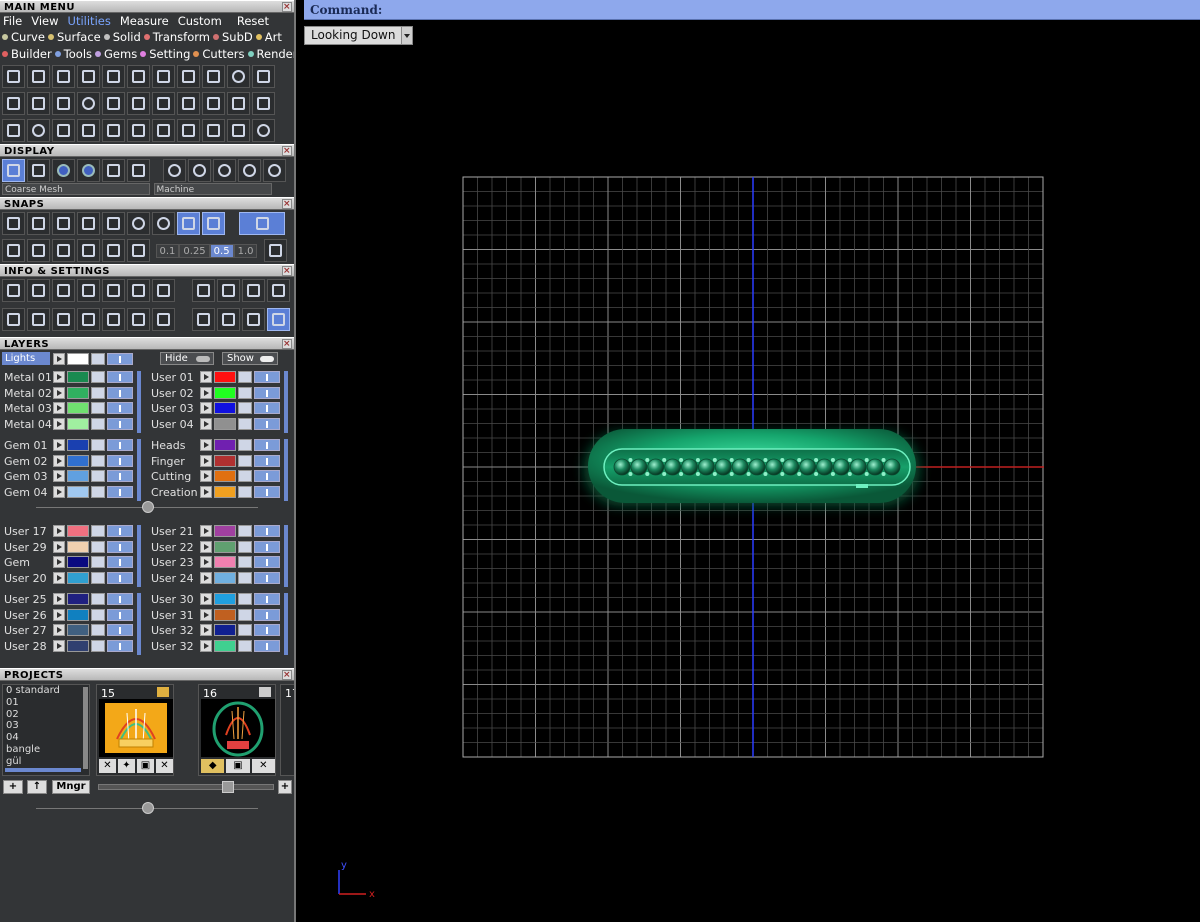  I want to click on project-list-item: 01, so click(46, 703).